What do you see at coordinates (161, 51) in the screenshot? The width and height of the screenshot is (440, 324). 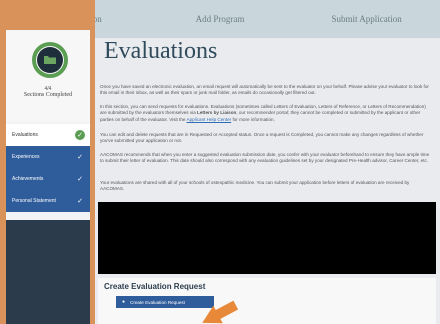 I see `page-title: Evaluations` at bounding box center [161, 51].